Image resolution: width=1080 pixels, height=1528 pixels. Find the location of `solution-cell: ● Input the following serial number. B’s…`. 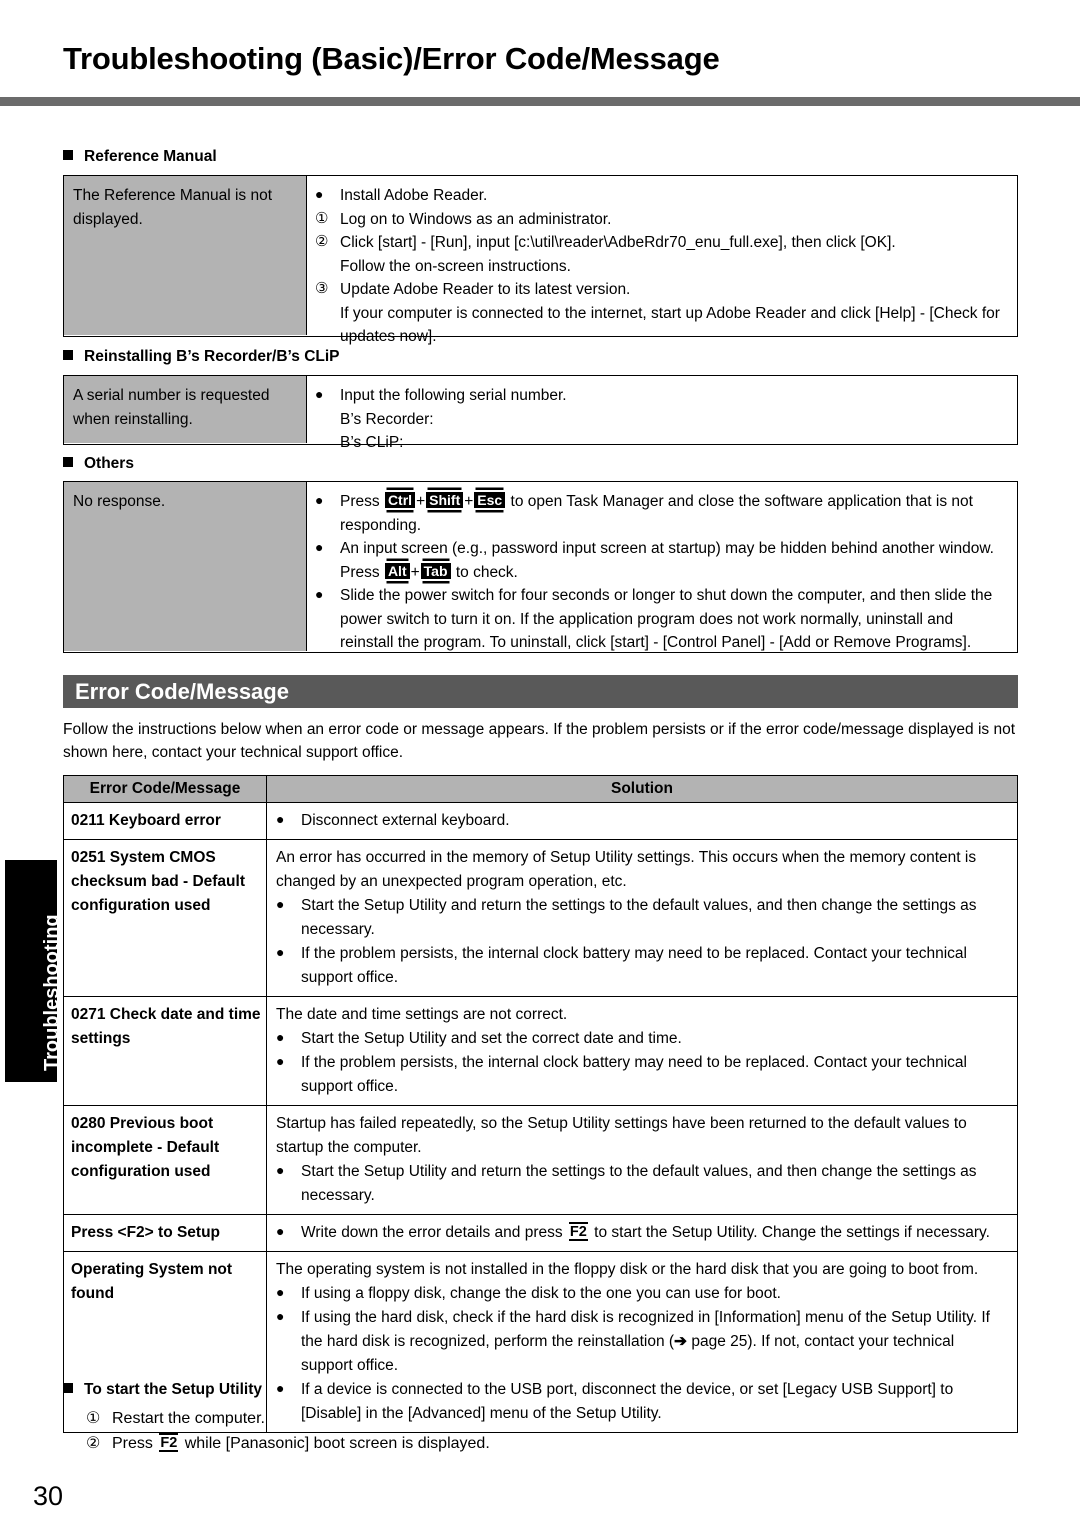

solution-cell: ● Input the following serial number. B’s… is located at coordinates (662, 413).